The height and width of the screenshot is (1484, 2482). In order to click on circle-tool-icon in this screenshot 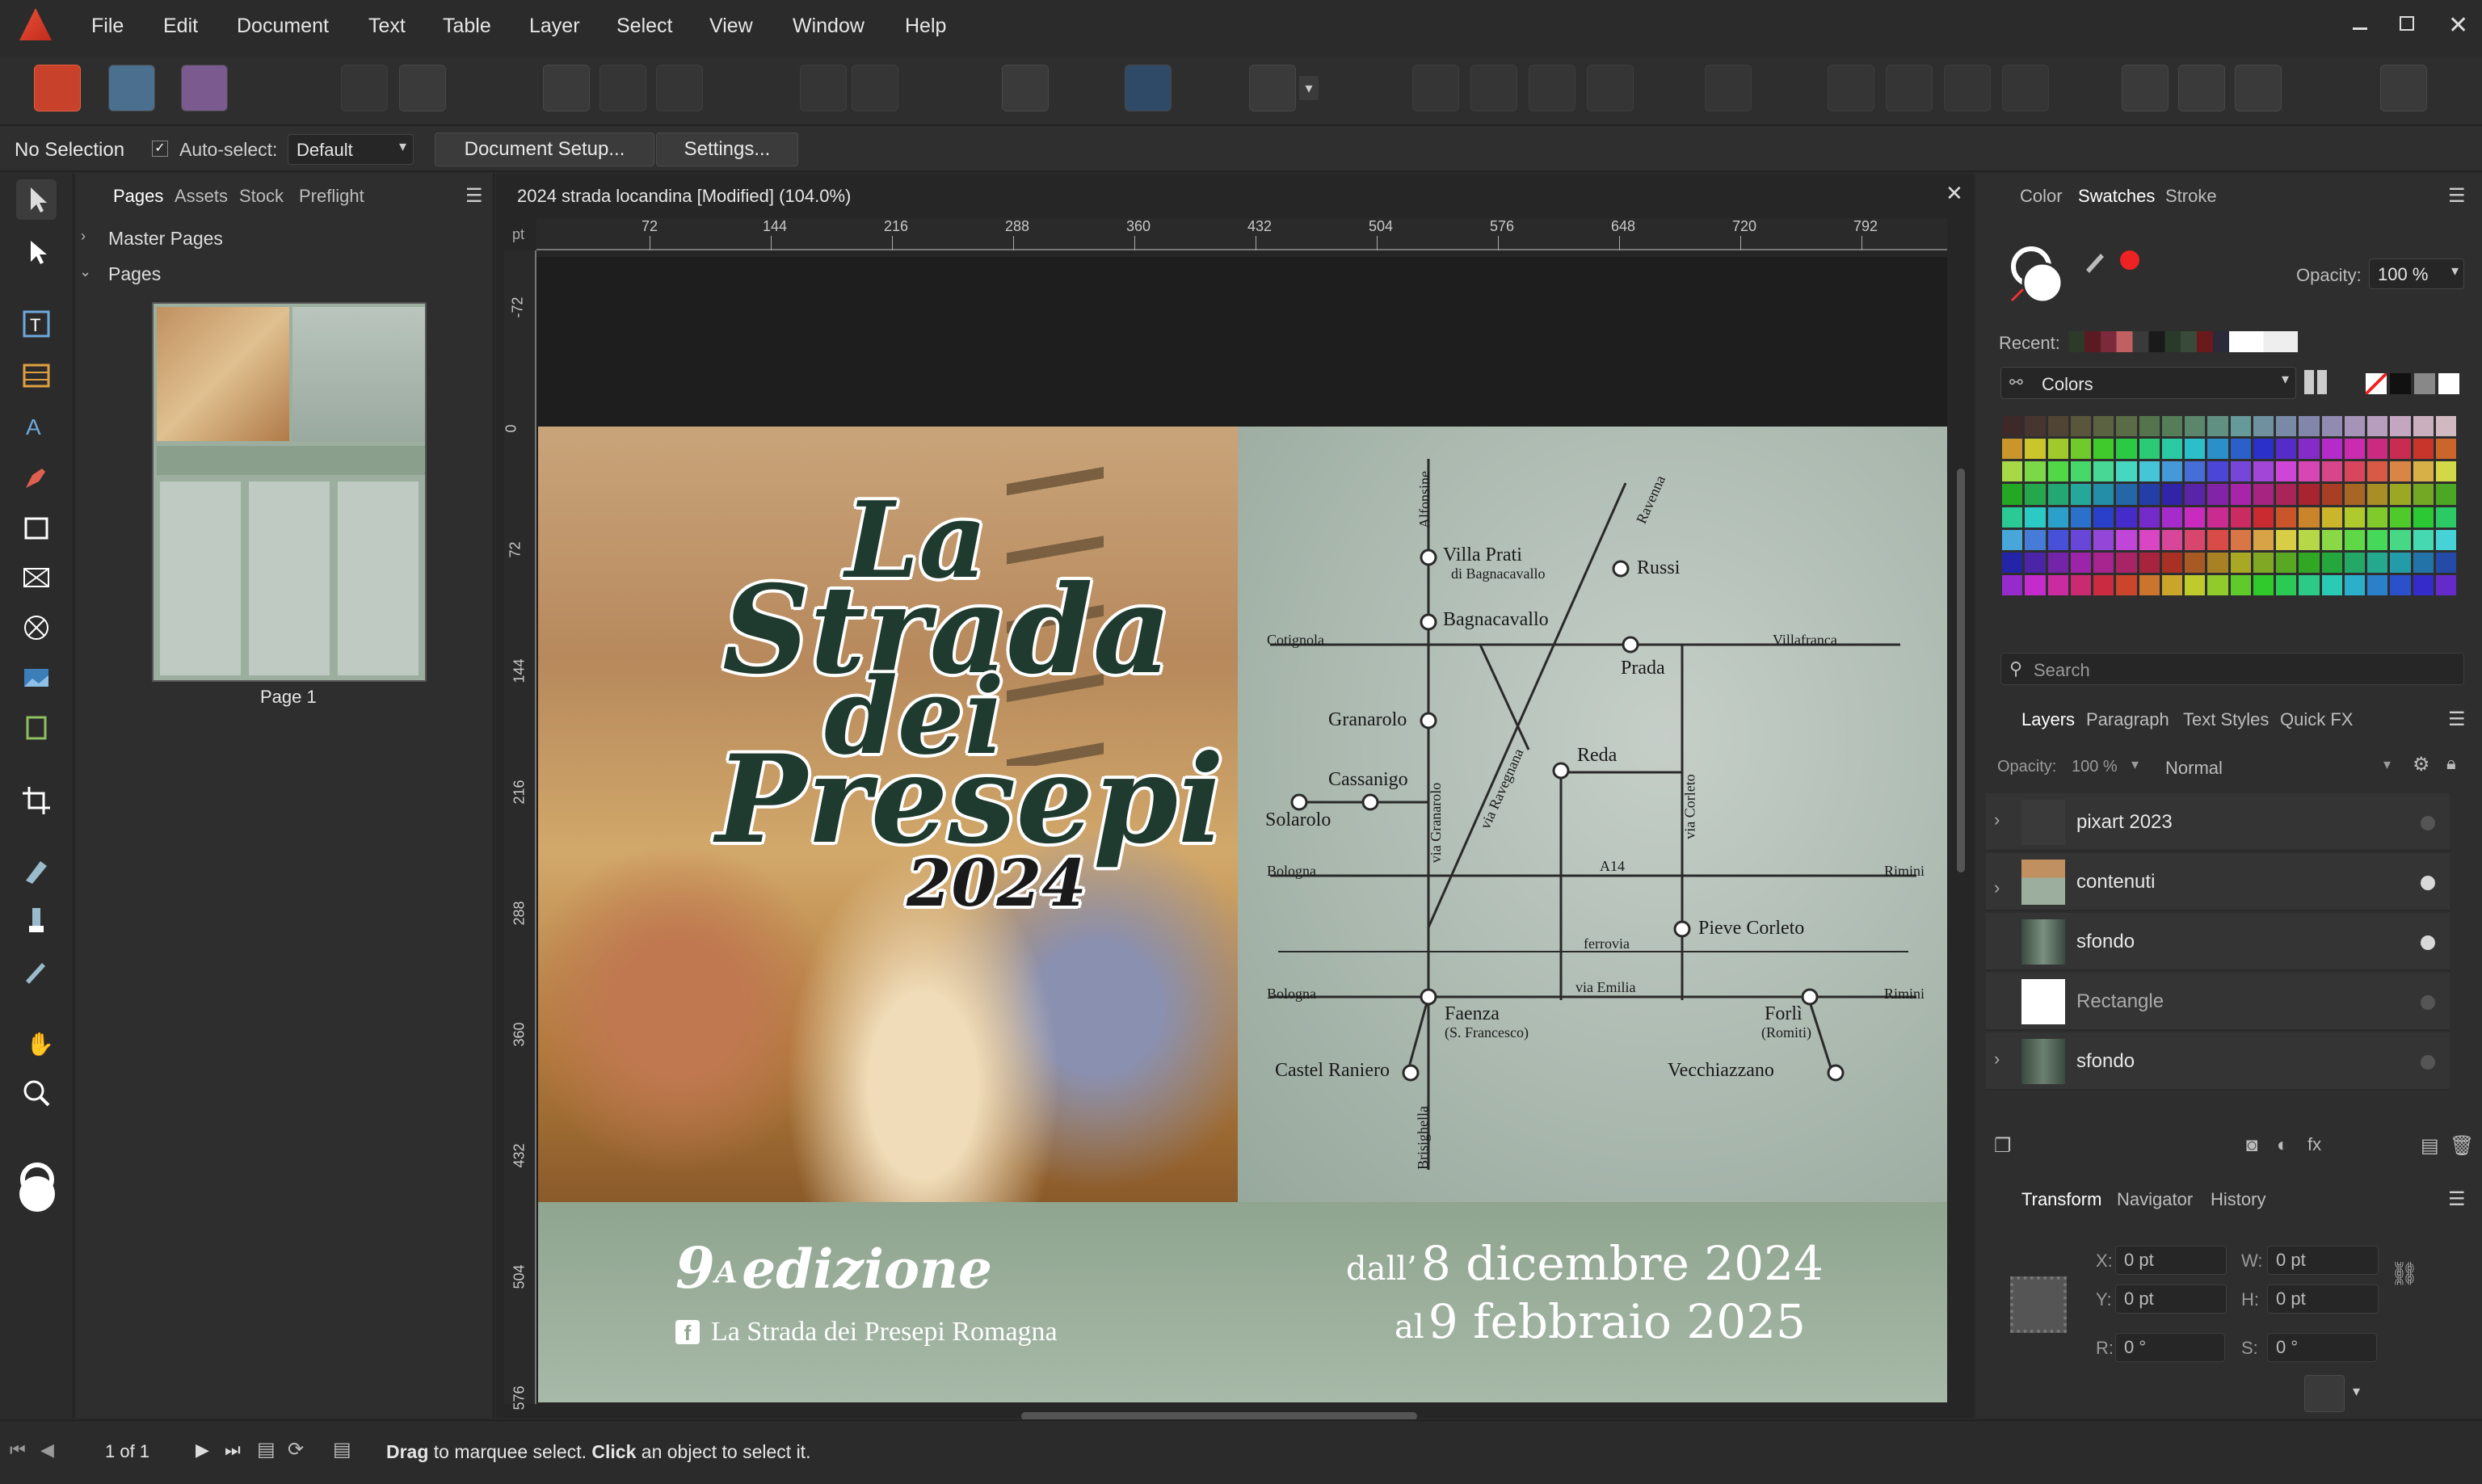, I will do `click(622, 88)`.